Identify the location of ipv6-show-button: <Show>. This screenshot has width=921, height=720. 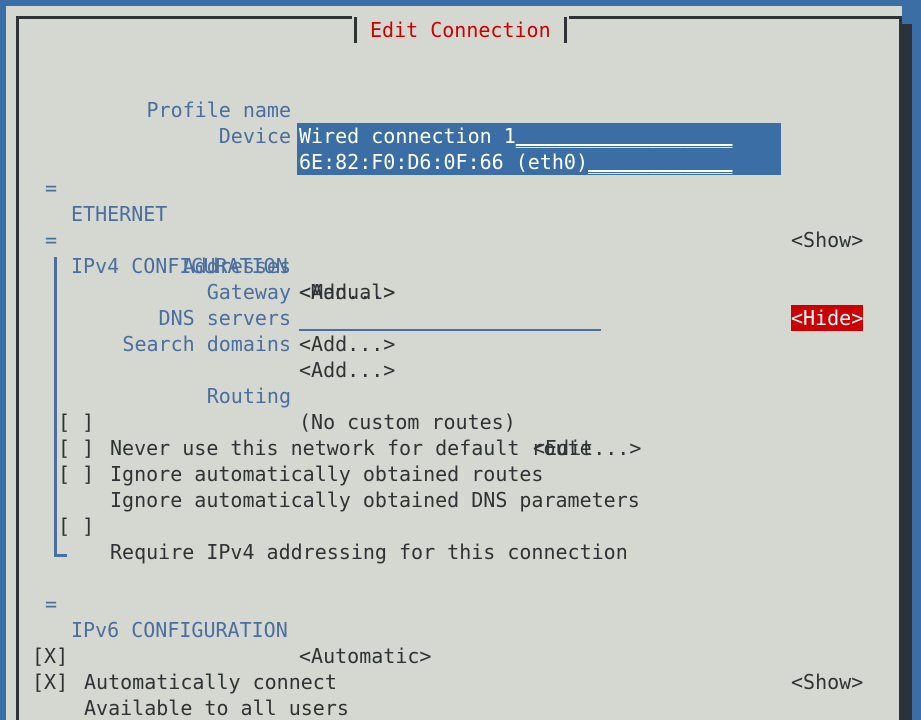
(827, 682).